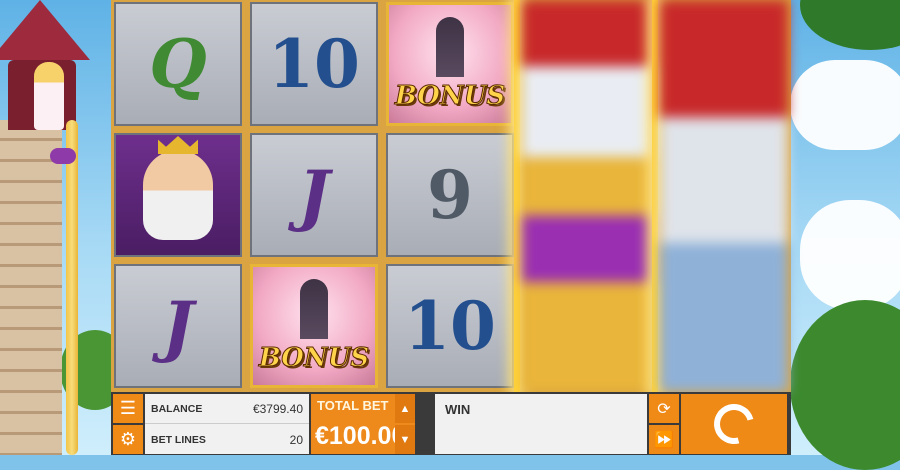  I want to click on symbol-text: 9, so click(450, 195).